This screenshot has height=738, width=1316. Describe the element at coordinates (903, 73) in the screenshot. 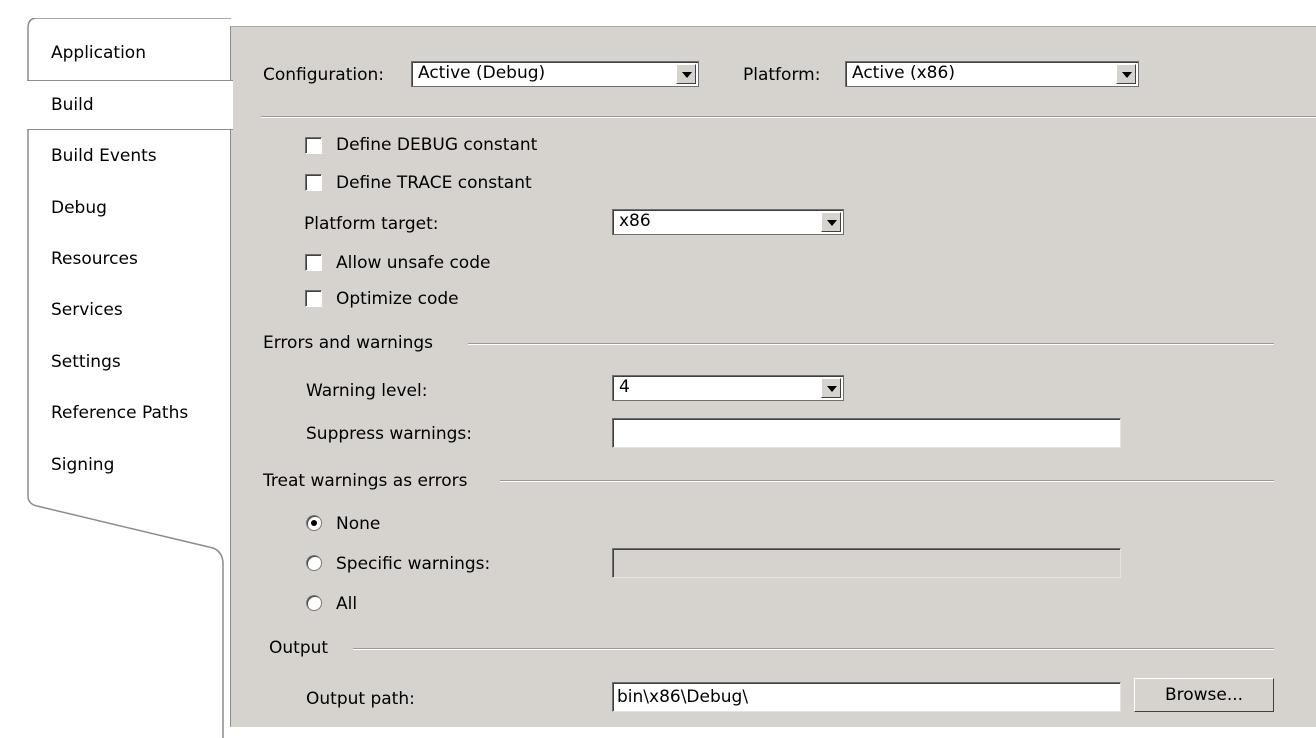

I see `platform-value: Active (x86)` at that location.